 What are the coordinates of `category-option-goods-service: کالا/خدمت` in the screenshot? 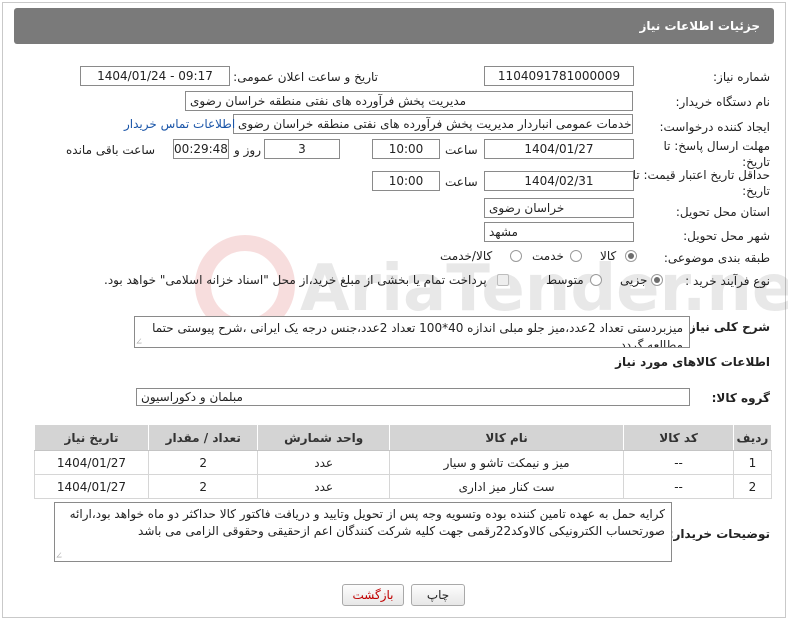 It's located at (466, 256).